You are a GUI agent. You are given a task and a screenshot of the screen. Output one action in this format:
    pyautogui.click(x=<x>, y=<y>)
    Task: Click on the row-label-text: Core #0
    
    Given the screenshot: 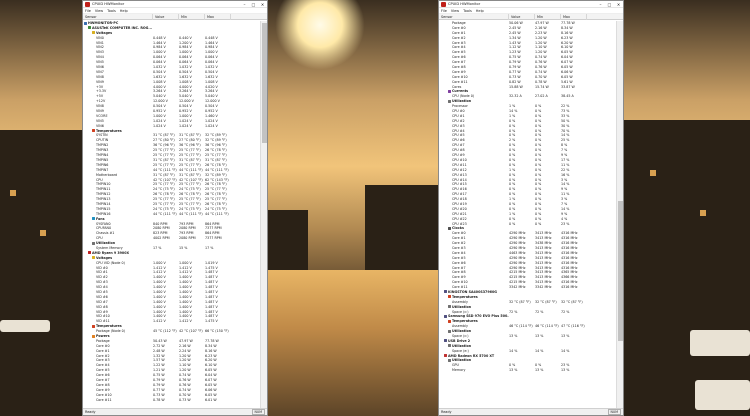 What is the action you would take?
    pyautogui.click(x=459, y=27)
    